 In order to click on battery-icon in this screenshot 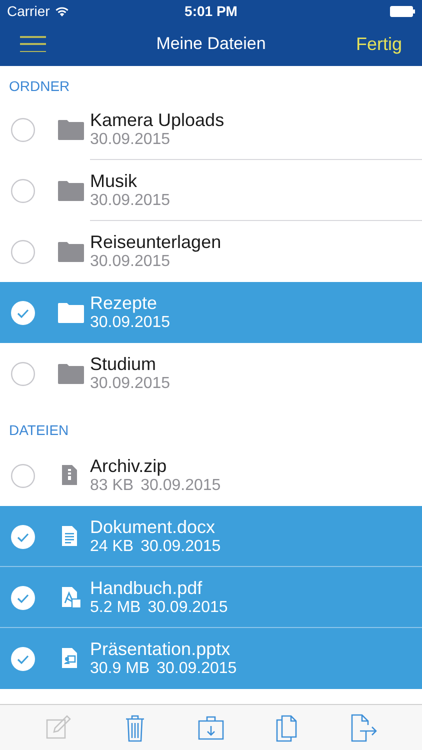, I will do `click(402, 11)`.